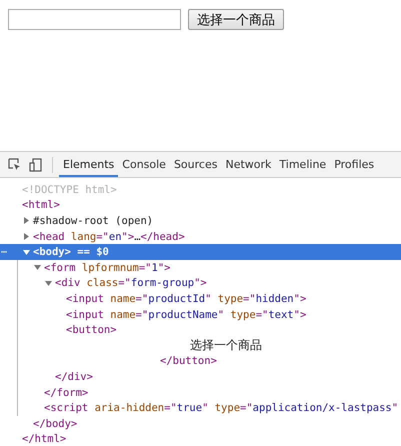 The height and width of the screenshot is (446, 401). What do you see at coordinates (107, 268) in the screenshot?
I see `code-line: <form lpformnum="1">` at bounding box center [107, 268].